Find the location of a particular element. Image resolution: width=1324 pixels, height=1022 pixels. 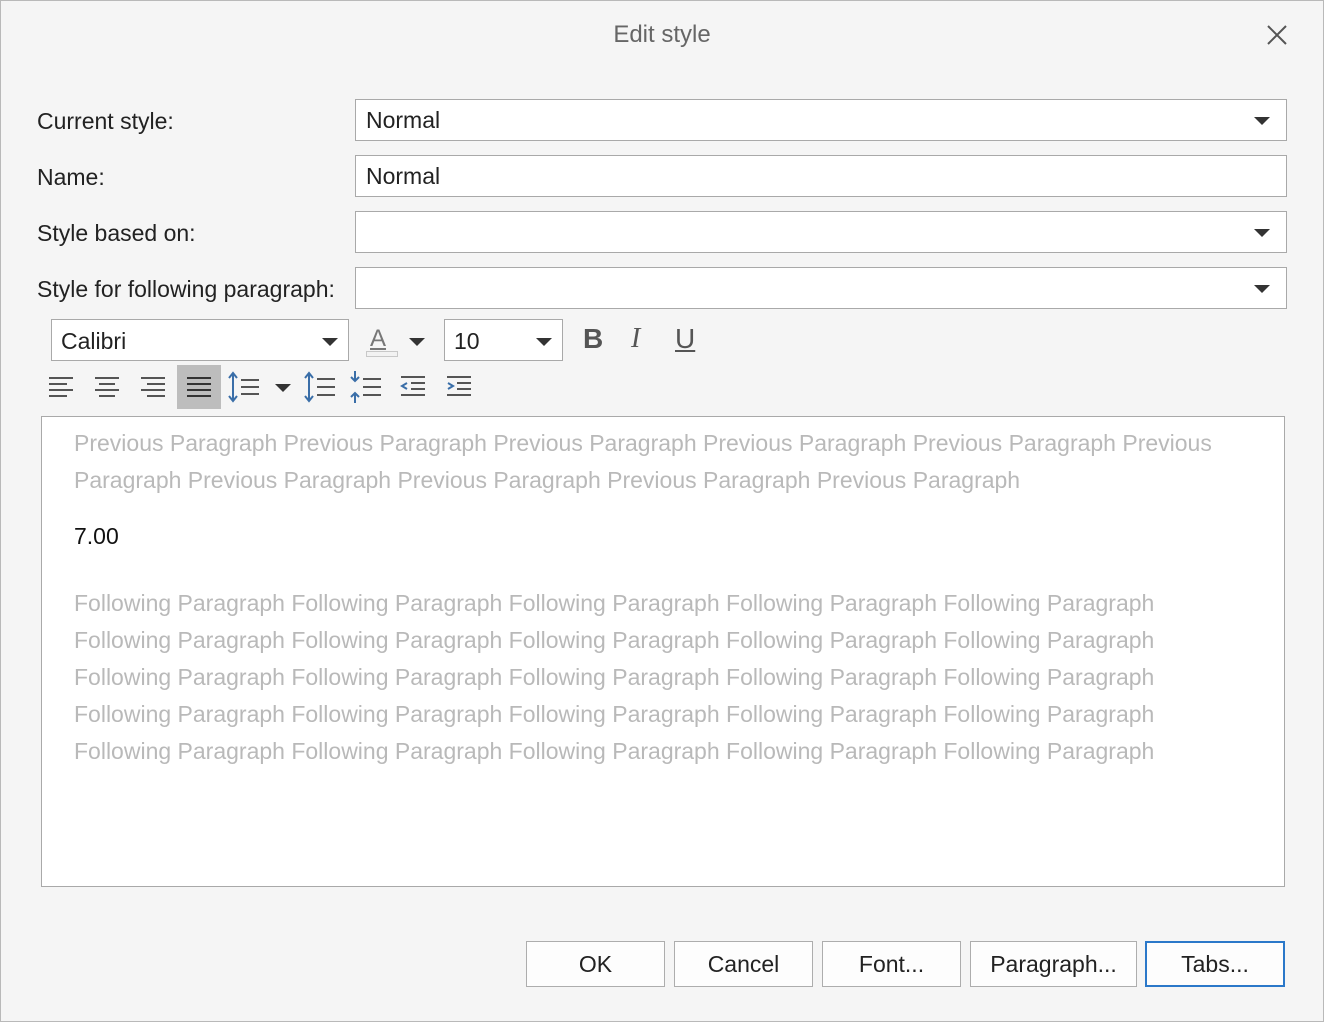

spacing-before-button is located at coordinates (321, 387).